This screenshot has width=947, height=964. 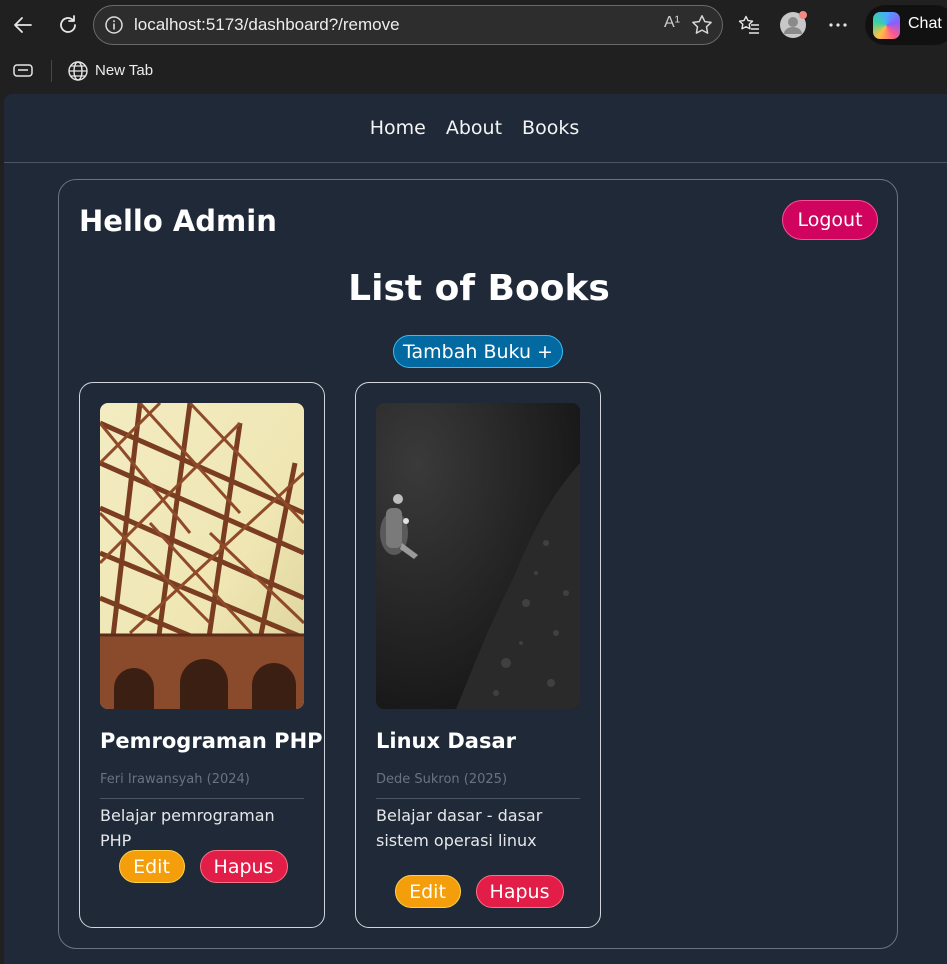 I want to click on bookmark-new-tab: New Tab, so click(x=124, y=70).